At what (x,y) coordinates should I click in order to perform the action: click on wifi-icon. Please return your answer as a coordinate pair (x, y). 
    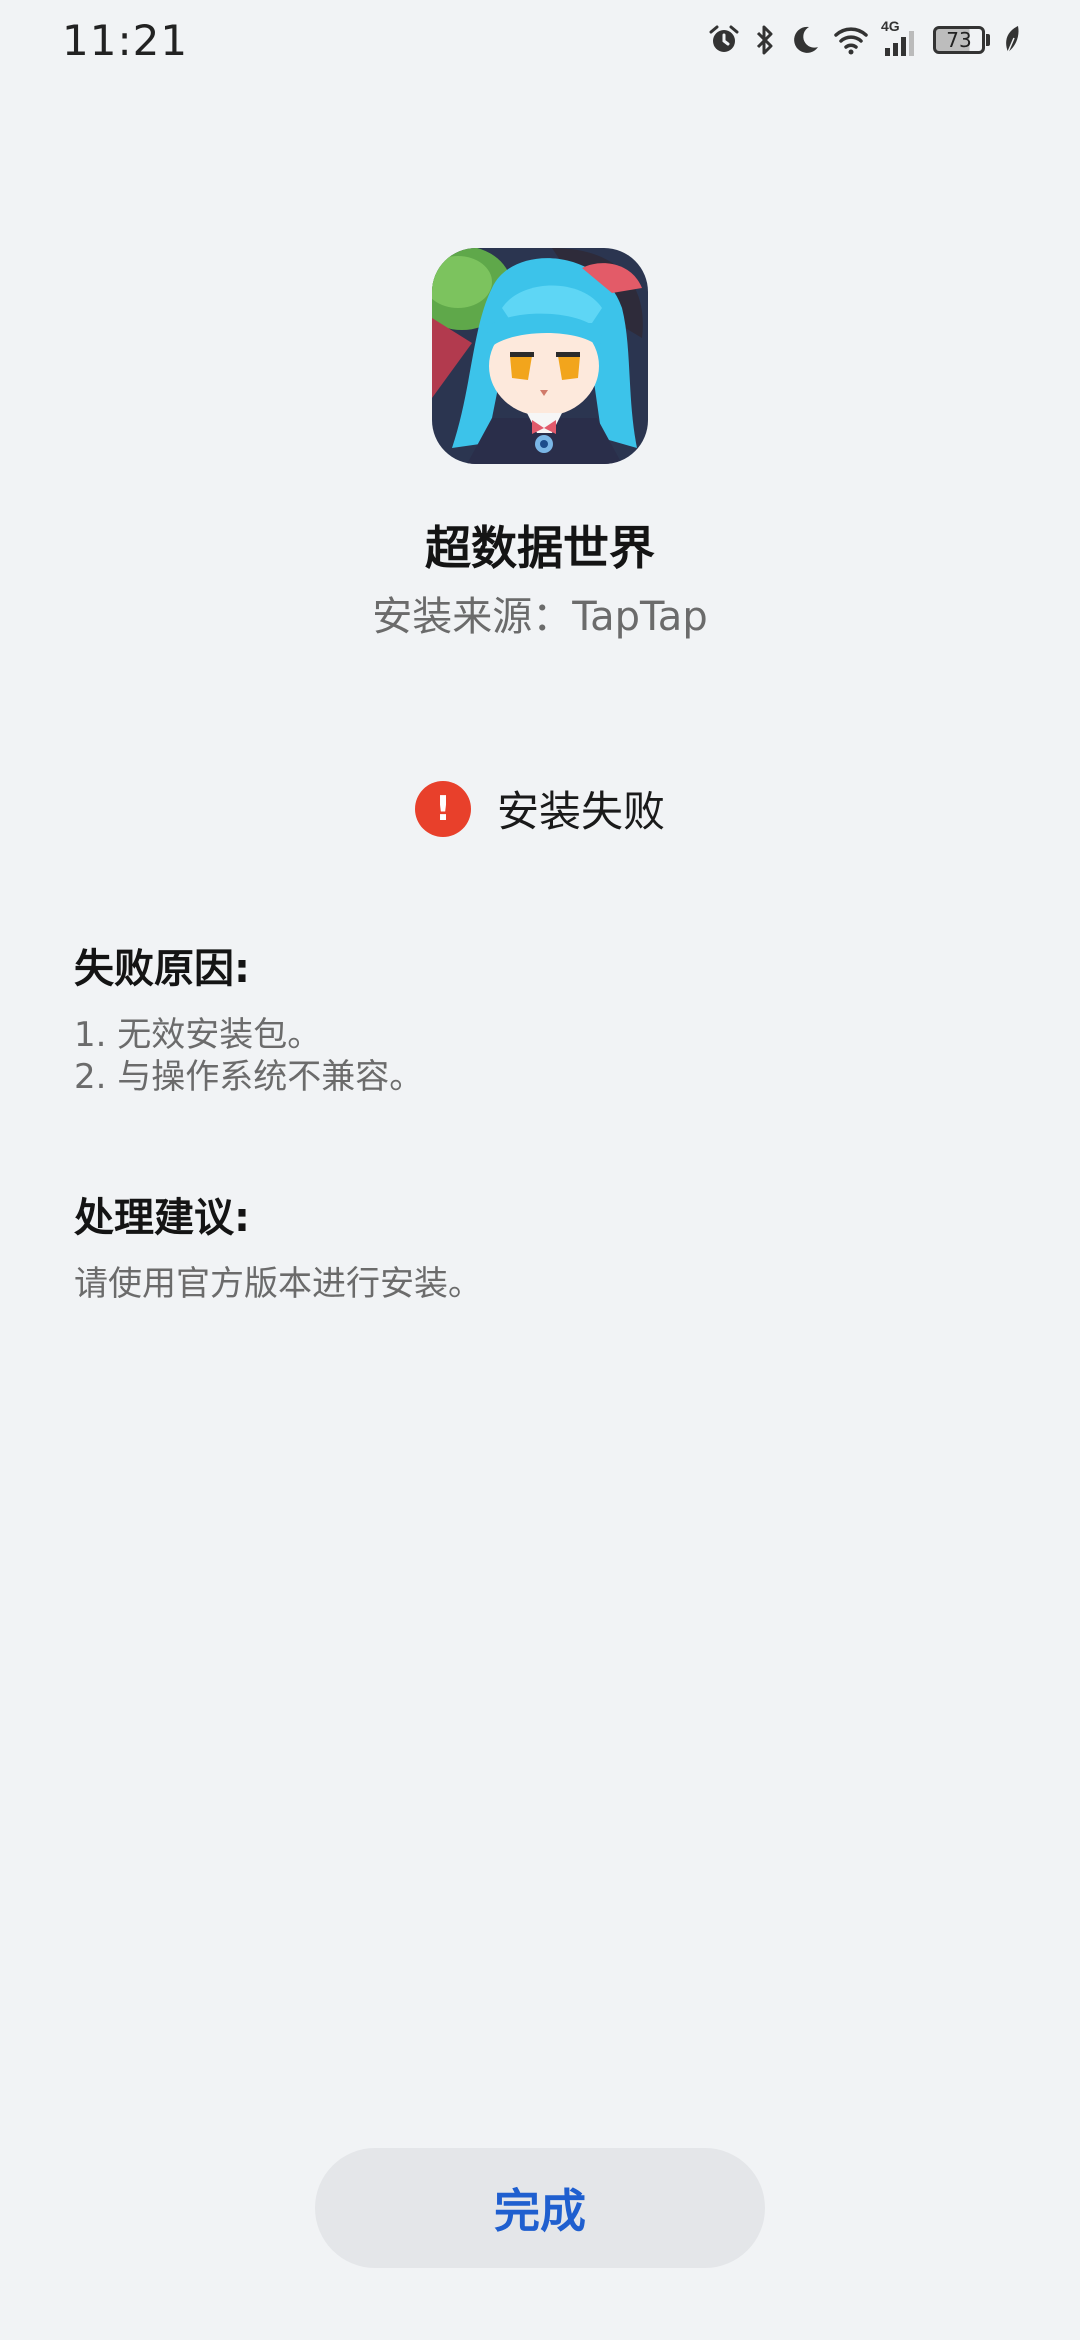
    Looking at the image, I should click on (851, 40).